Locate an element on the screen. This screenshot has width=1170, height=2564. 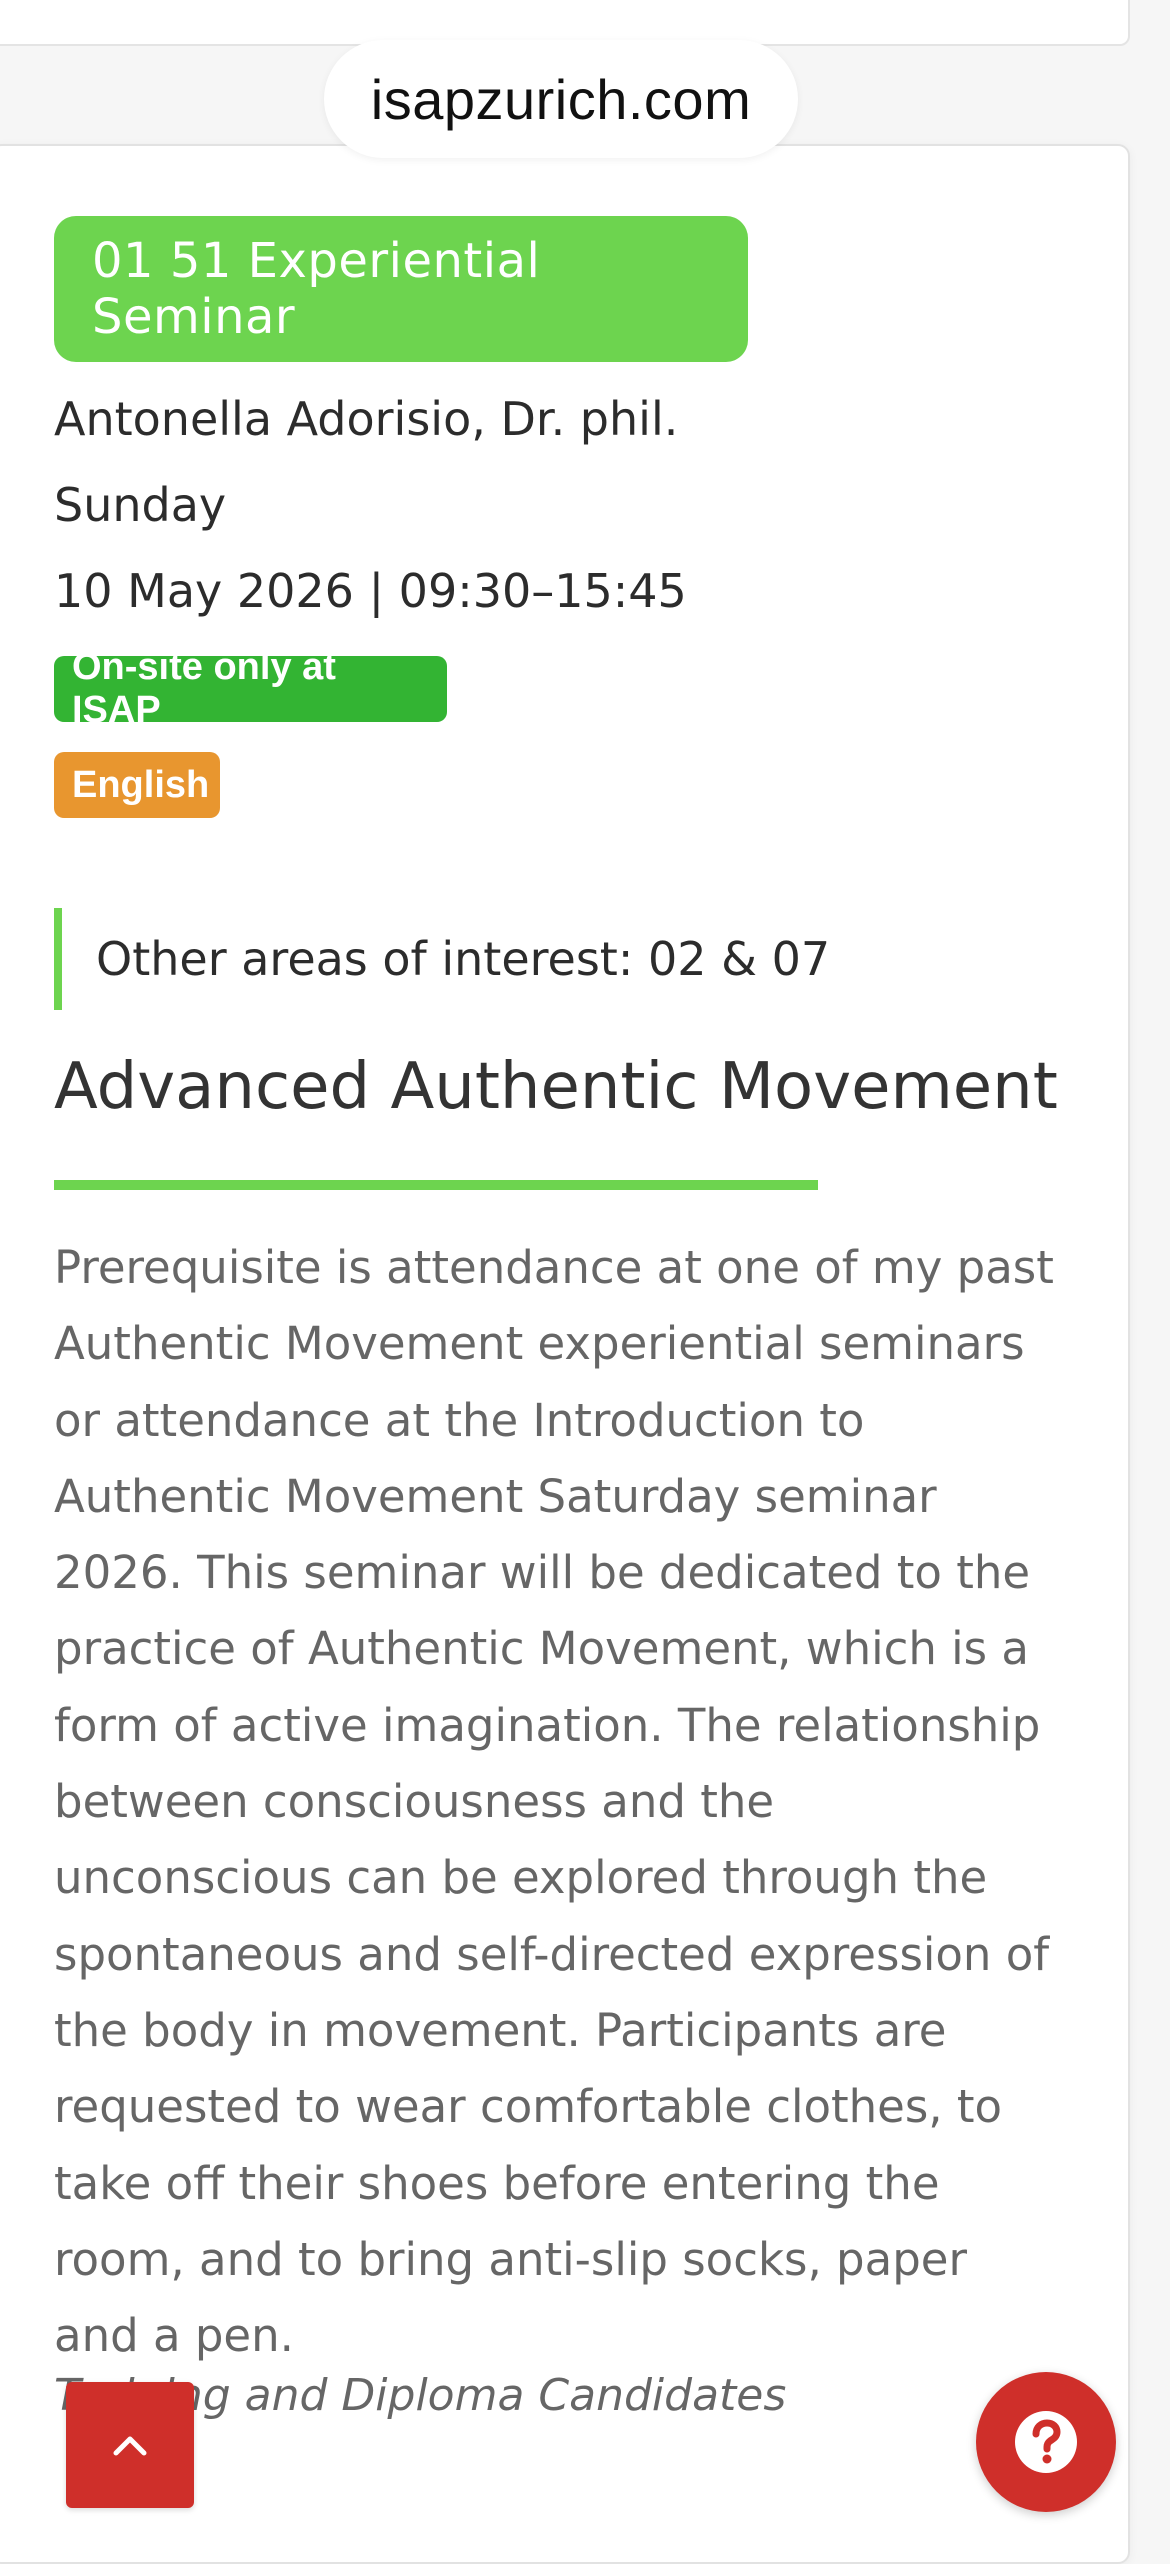
event-day: Sunday is located at coordinates (140, 505).